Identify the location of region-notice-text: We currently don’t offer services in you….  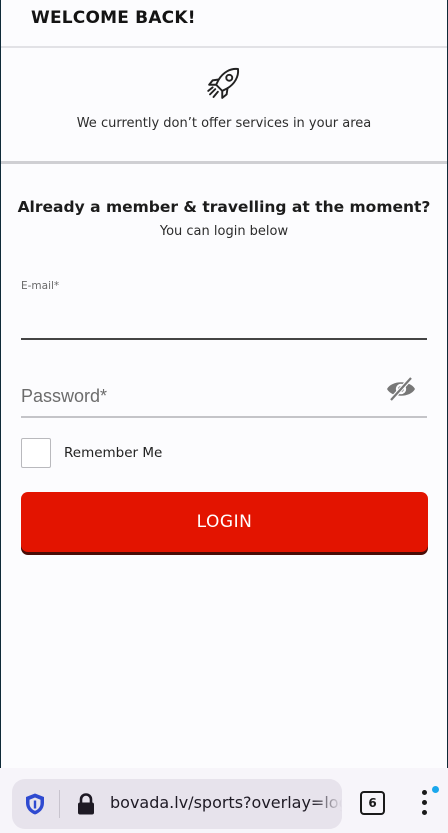
(224, 123).